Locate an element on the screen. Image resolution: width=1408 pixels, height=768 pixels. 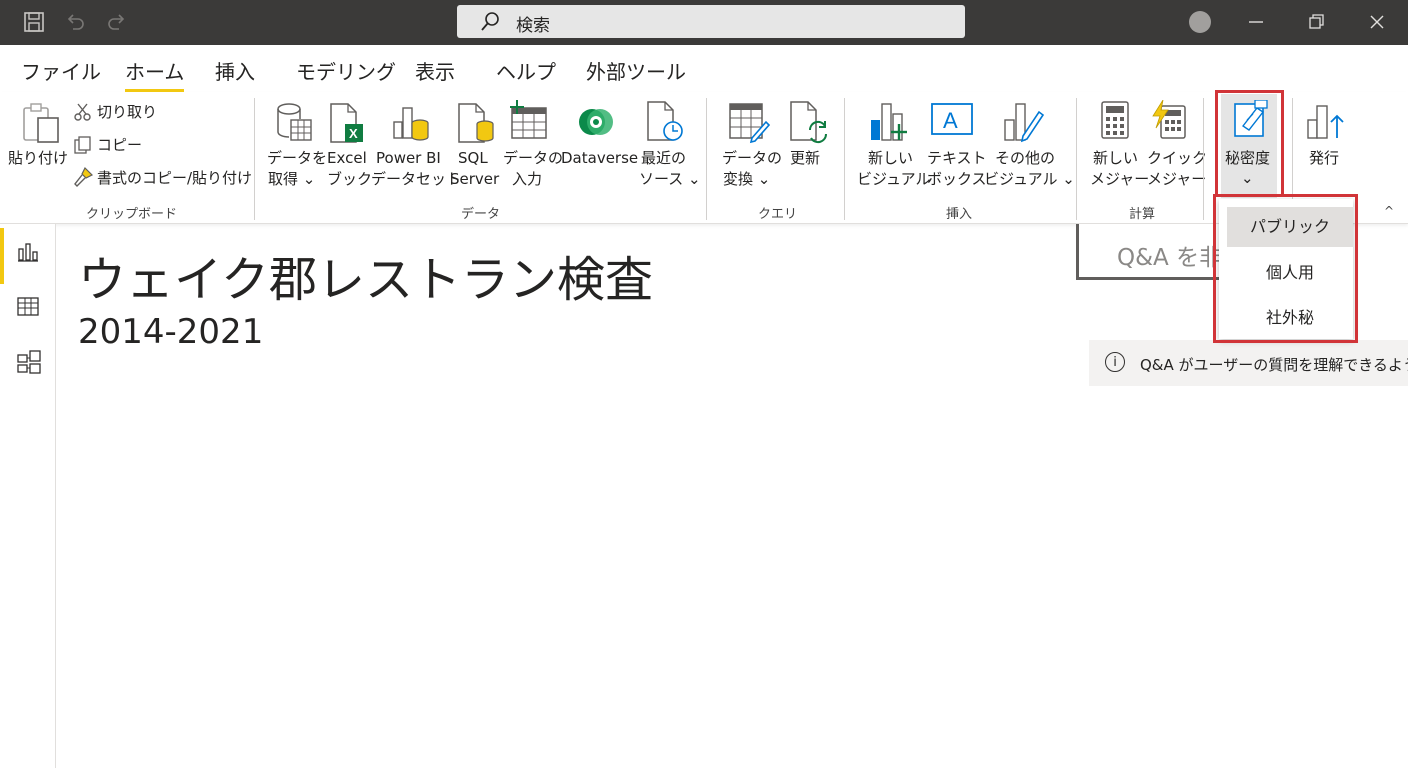
tab-insert: 挿入 is located at coordinates (235, 70).